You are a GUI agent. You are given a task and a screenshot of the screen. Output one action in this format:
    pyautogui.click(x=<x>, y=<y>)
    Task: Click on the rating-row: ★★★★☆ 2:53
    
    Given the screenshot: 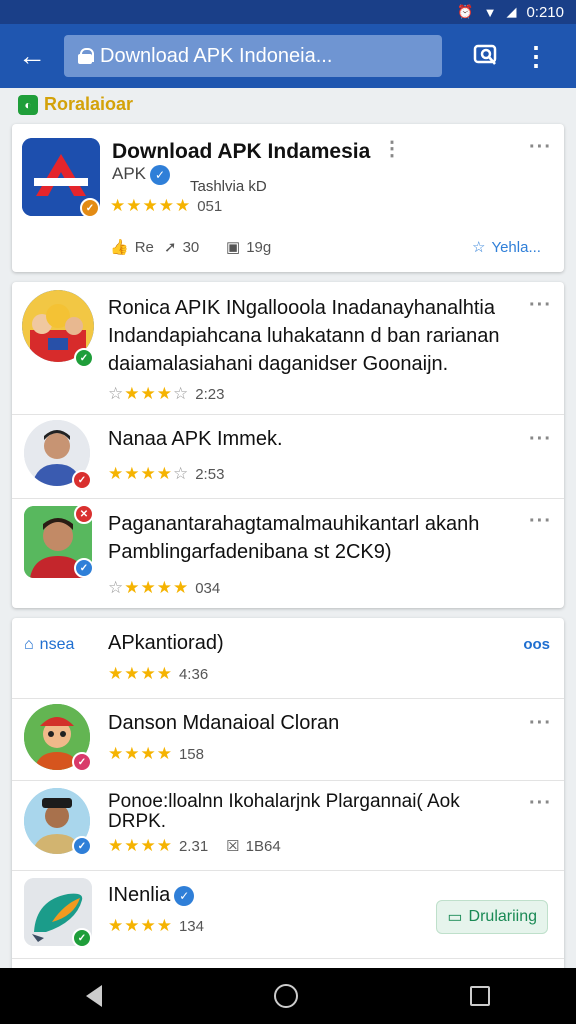 What is the action you would take?
    pyautogui.click(x=166, y=474)
    